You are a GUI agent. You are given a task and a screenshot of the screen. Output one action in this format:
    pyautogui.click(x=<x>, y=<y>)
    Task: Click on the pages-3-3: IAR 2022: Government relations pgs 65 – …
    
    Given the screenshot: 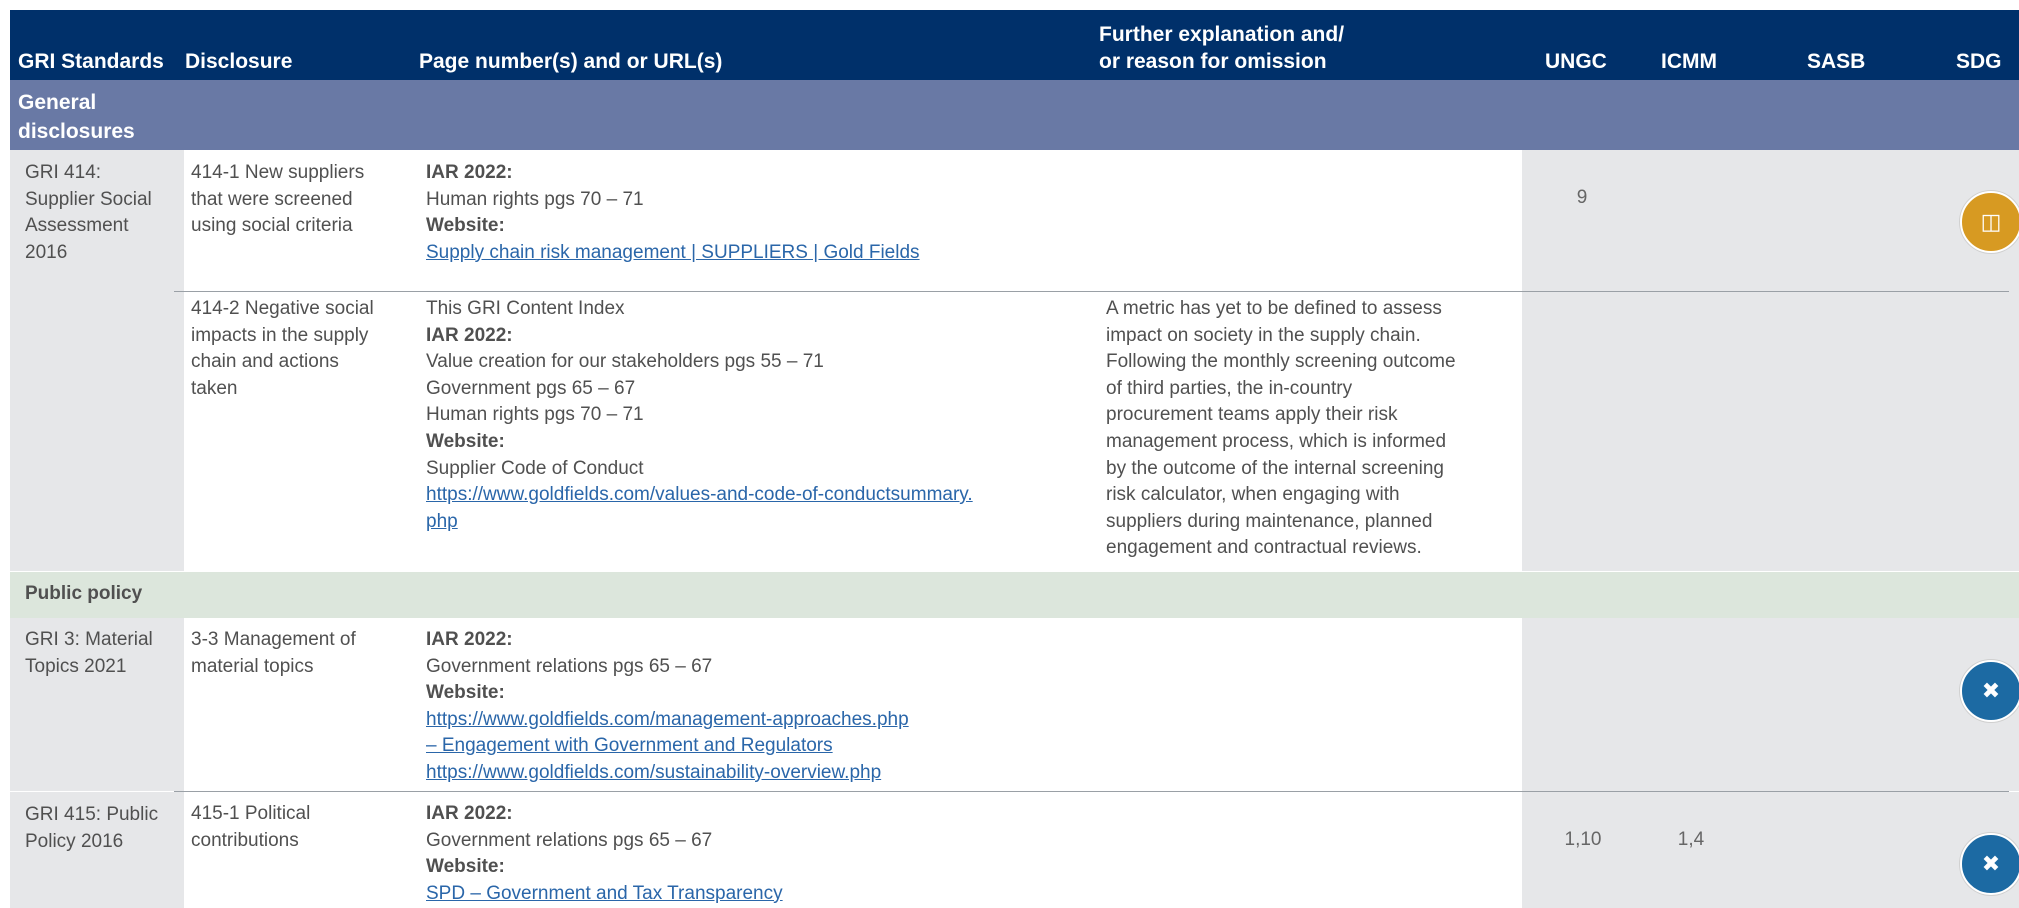 What is the action you would take?
    pyautogui.click(x=667, y=707)
    